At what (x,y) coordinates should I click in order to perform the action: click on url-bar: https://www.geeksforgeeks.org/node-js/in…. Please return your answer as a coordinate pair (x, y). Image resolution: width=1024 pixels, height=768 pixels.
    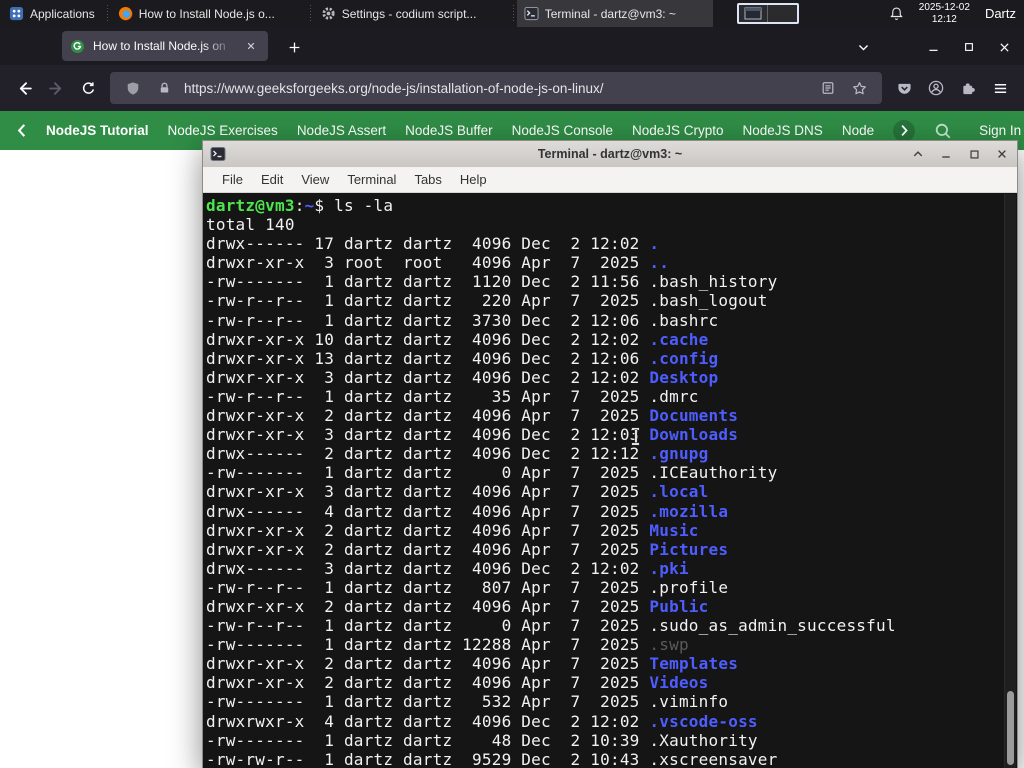
    Looking at the image, I should click on (496, 88).